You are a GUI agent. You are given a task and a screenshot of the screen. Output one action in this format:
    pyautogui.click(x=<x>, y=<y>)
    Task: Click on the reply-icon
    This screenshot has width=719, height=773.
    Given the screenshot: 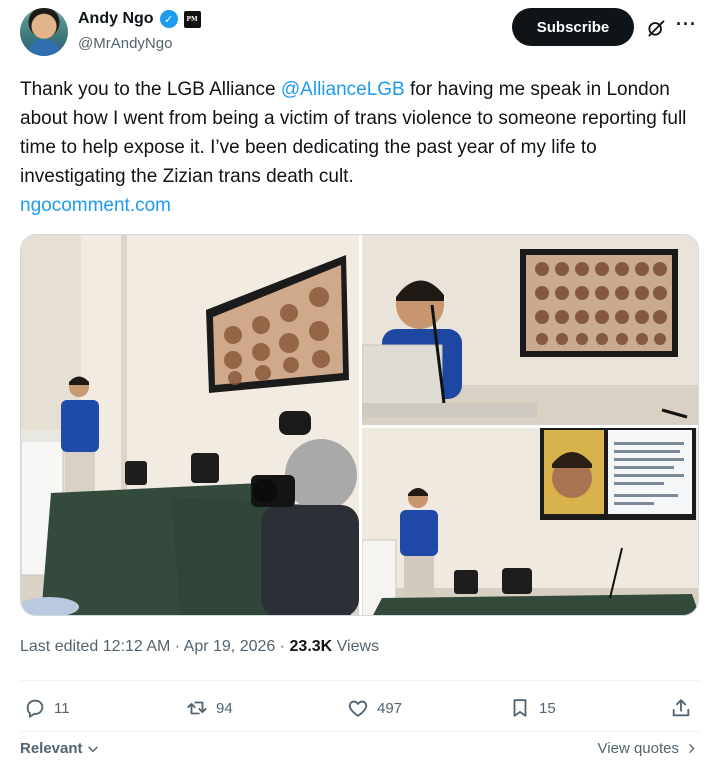 What is the action you would take?
    pyautogui.click(x=35, y=708)
    